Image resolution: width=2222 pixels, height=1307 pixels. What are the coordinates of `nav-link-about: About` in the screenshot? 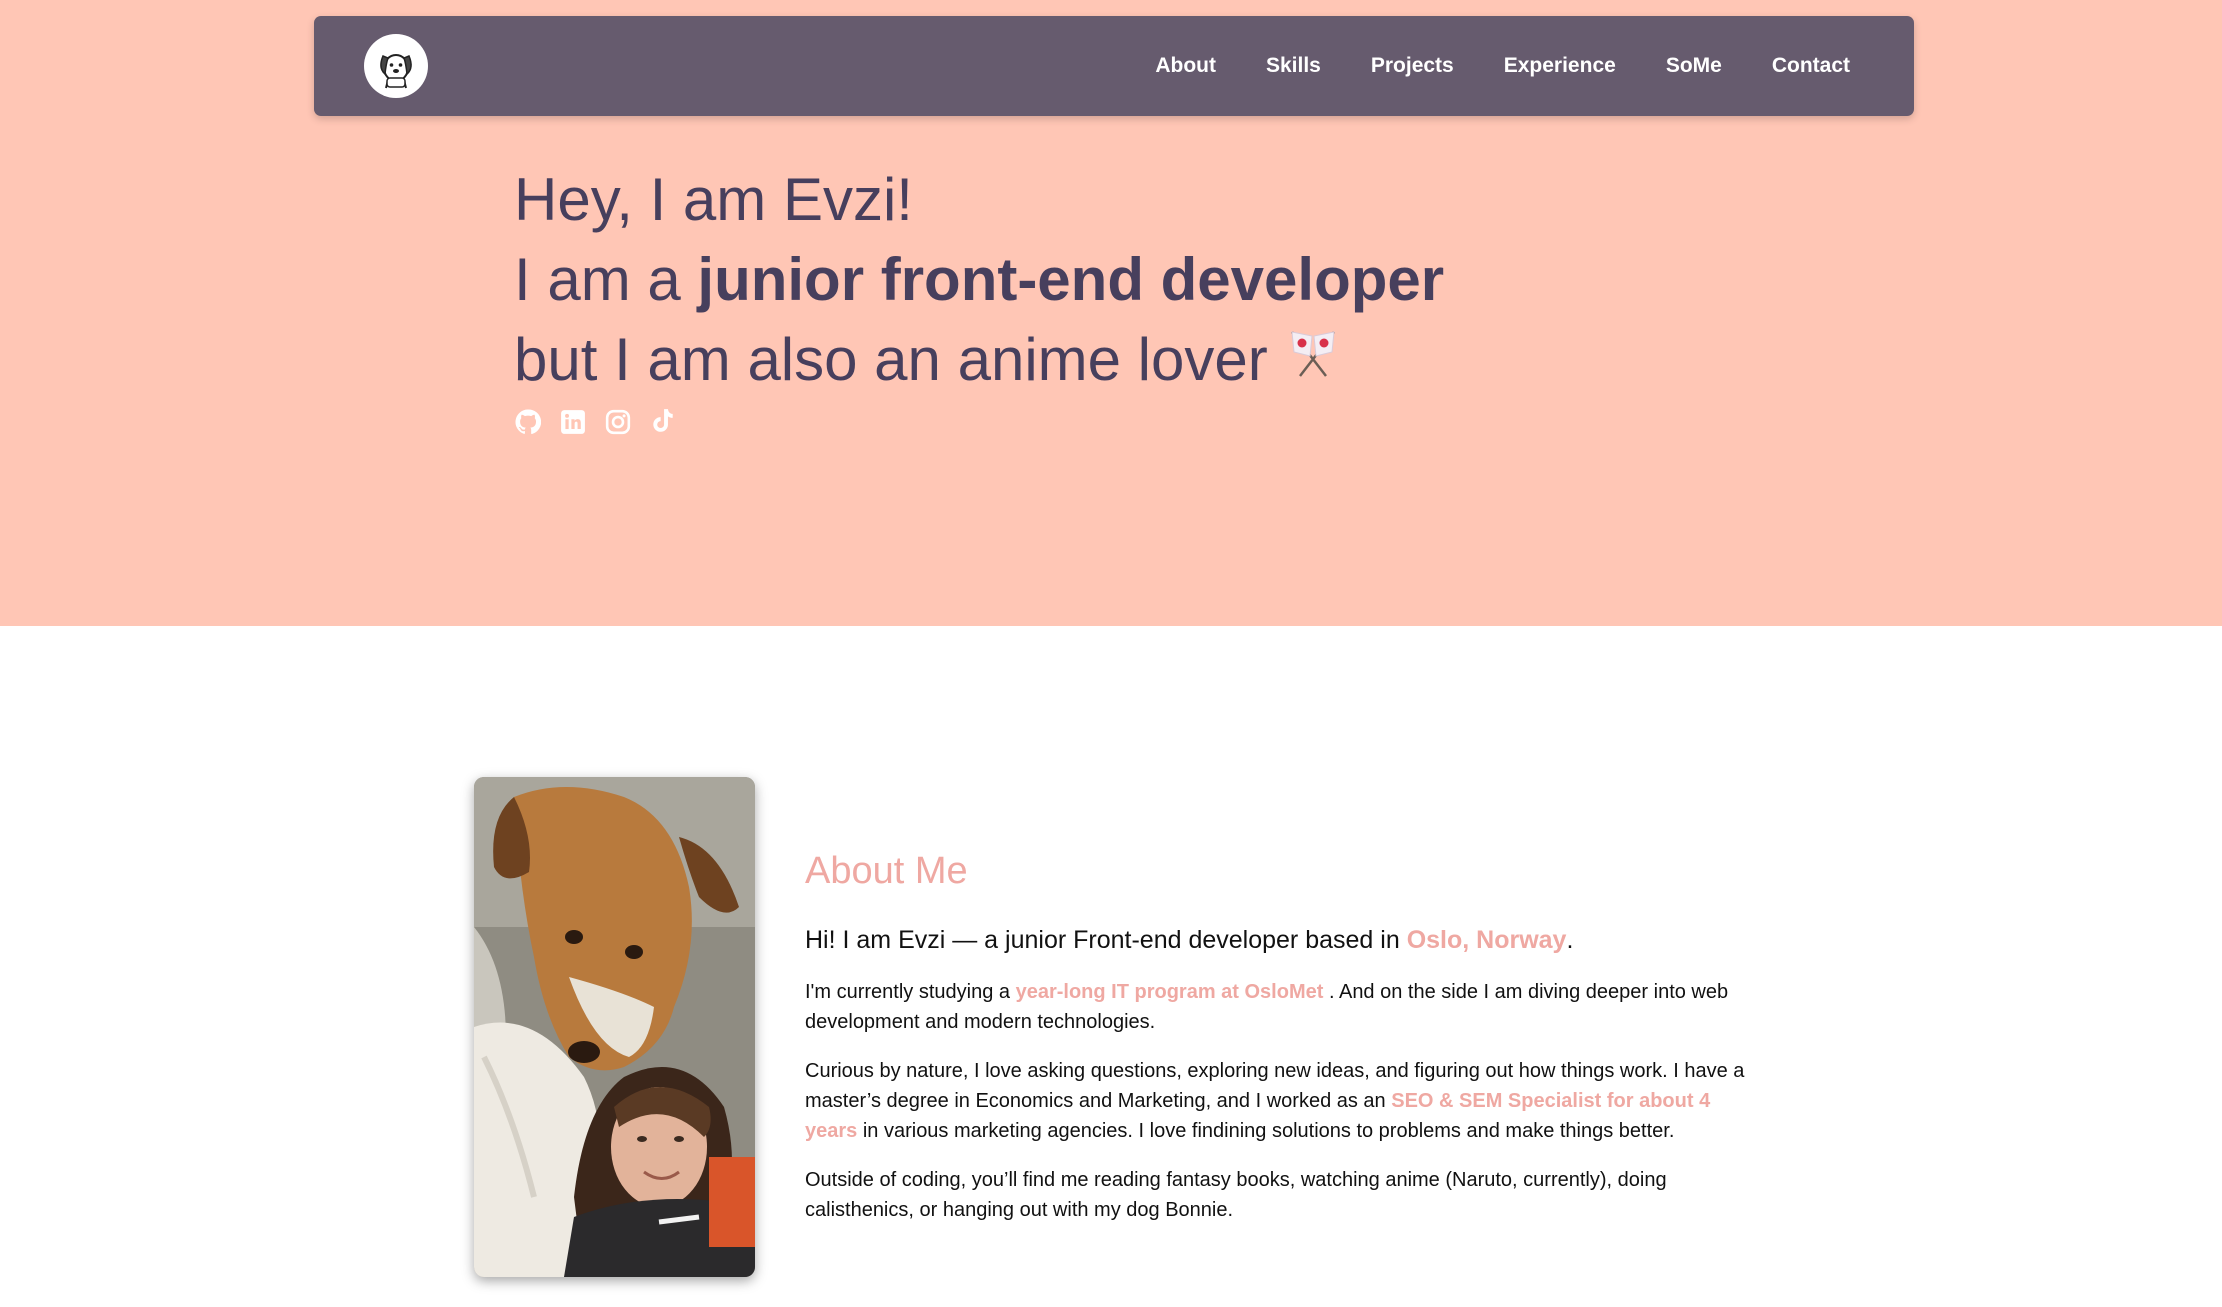 It's located at (1185, 66).